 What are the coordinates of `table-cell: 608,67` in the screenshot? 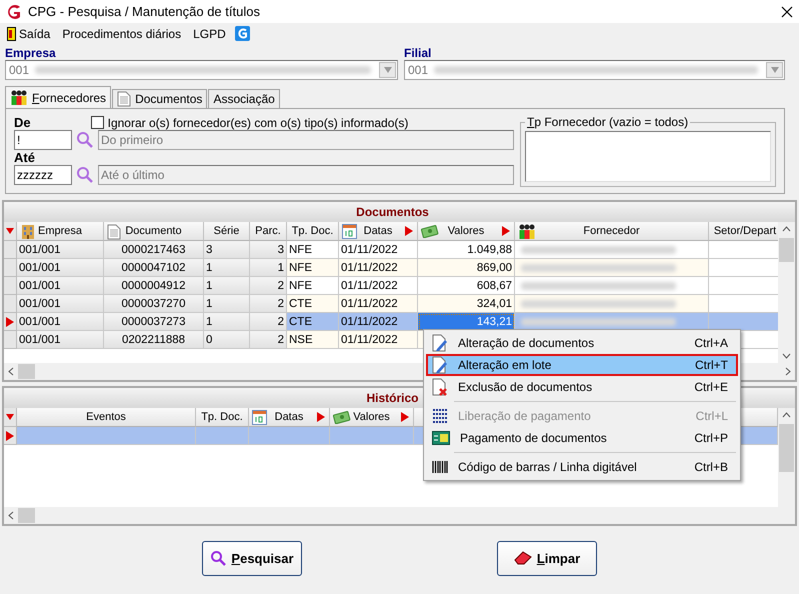 It's located at (466, 286).